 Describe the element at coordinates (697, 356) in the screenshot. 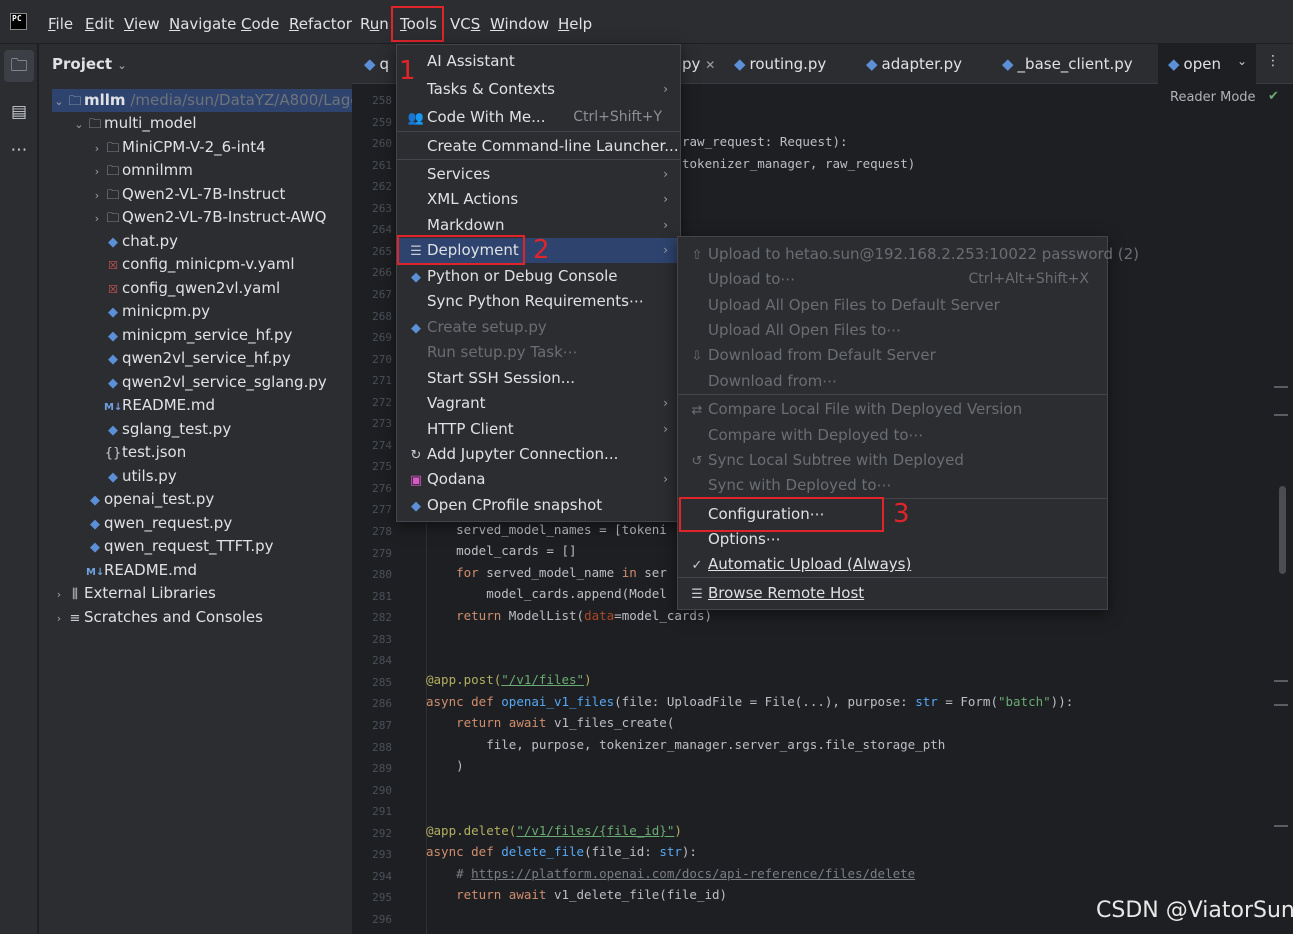

I see `download-icon: ⇩` at that location.